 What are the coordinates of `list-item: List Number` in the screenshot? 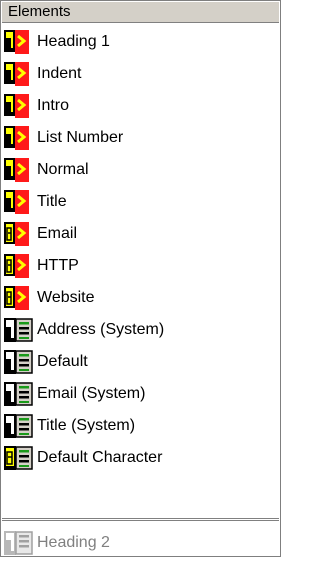 It's located at (141, 138).